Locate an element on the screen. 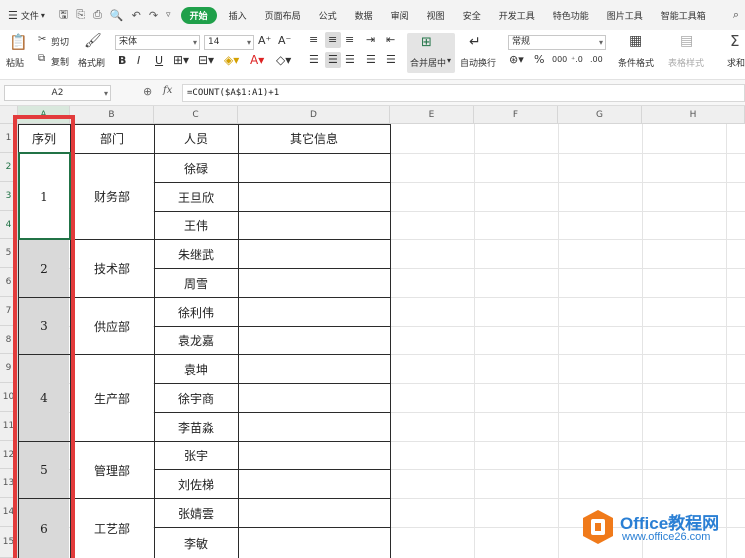 This screenshot has width=745, height=558. wrap-text-button: 自动换行 is located at coordinates (478, 62).